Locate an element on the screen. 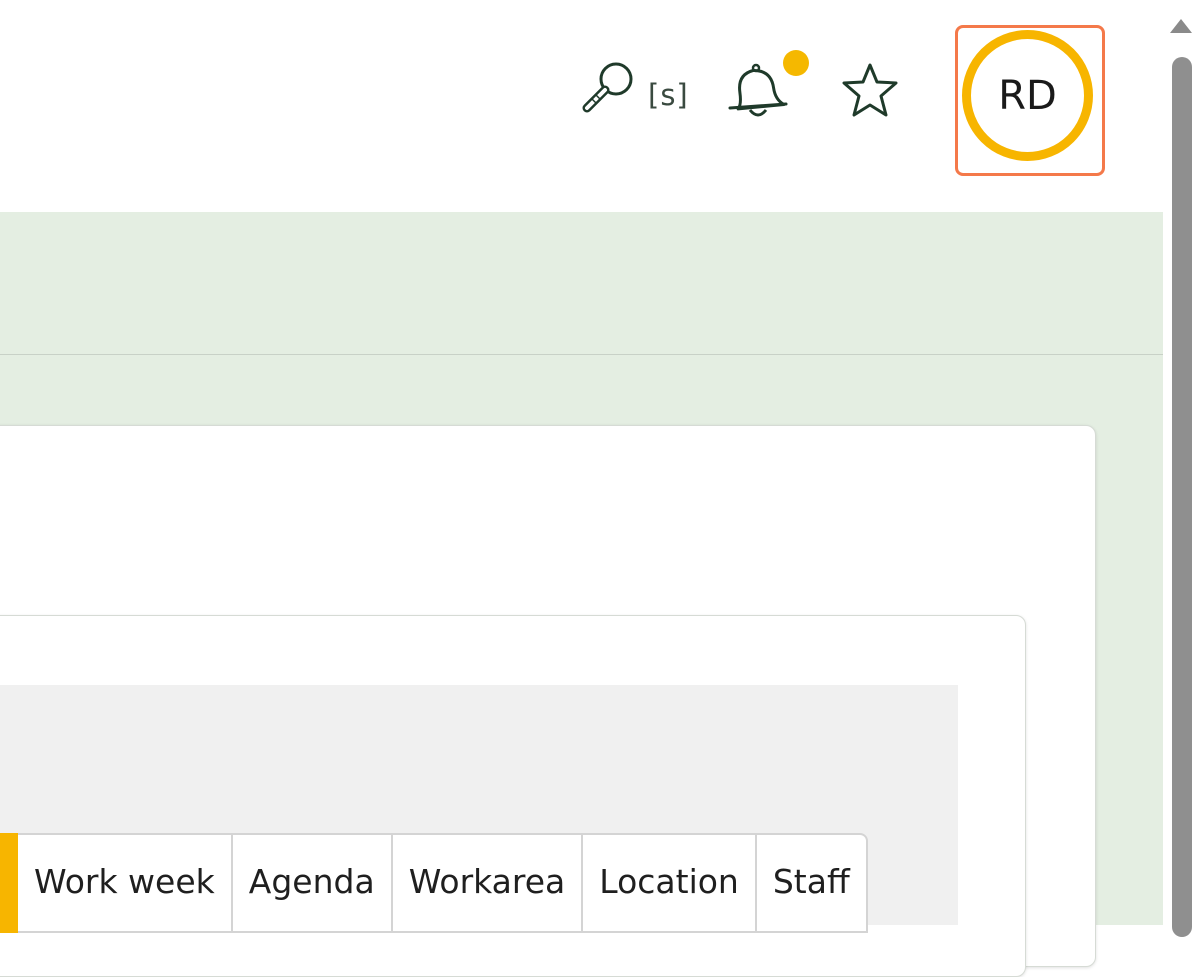 Image resolution: width=1200 pixels, height=977 pixels. star-icon is located at coordinates (870, 93).